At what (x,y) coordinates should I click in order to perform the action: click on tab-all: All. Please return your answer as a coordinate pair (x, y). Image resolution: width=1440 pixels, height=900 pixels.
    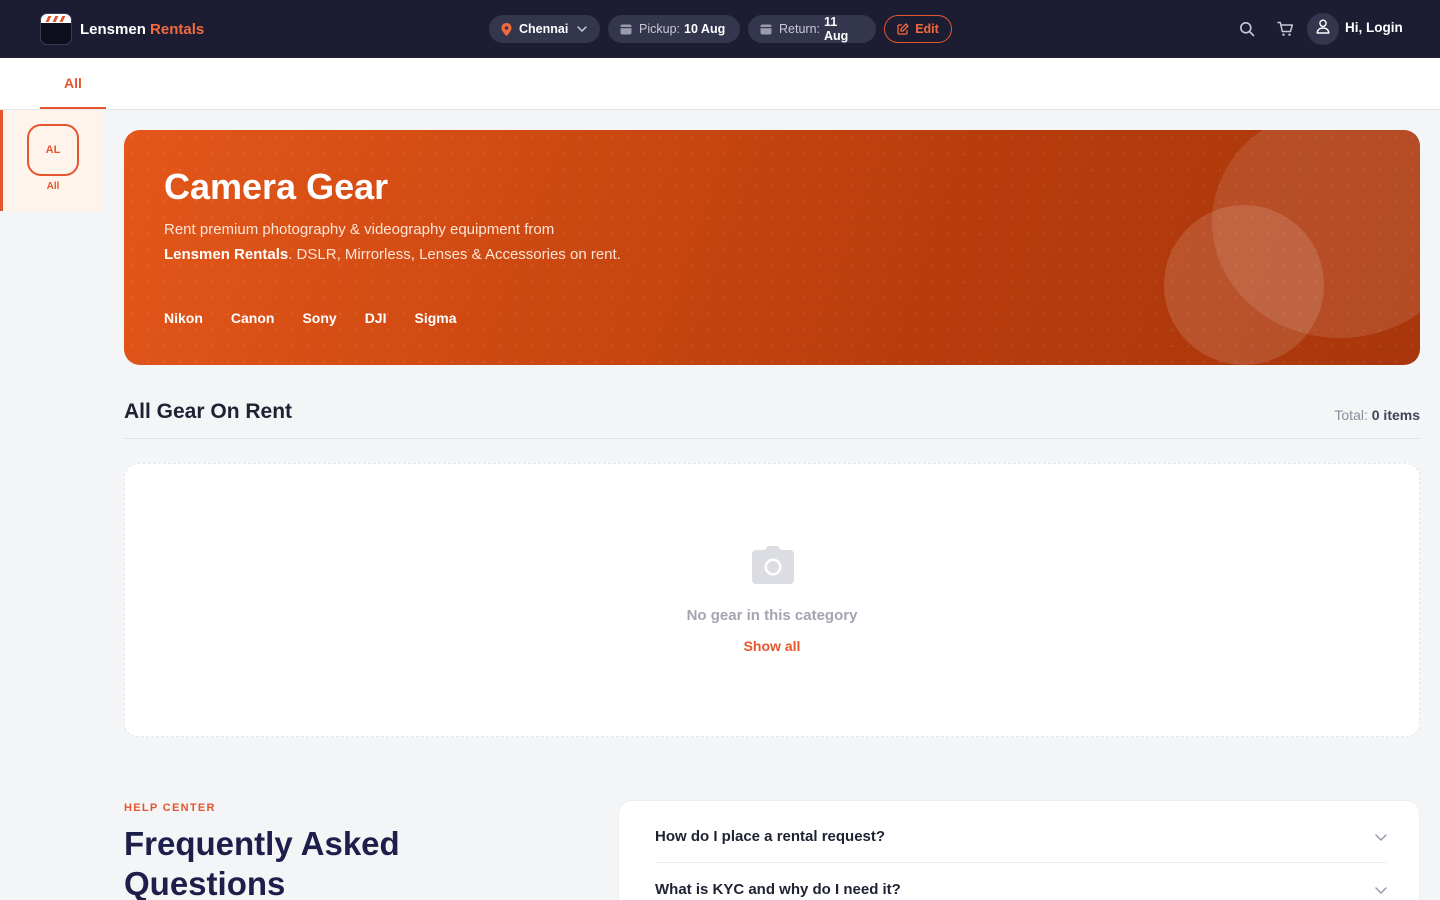
    Looking at the image, I should click on (73, 83).